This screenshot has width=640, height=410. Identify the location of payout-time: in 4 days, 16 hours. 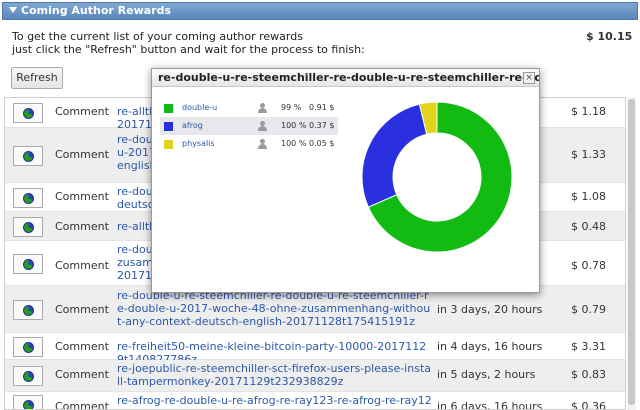
(490, 346).